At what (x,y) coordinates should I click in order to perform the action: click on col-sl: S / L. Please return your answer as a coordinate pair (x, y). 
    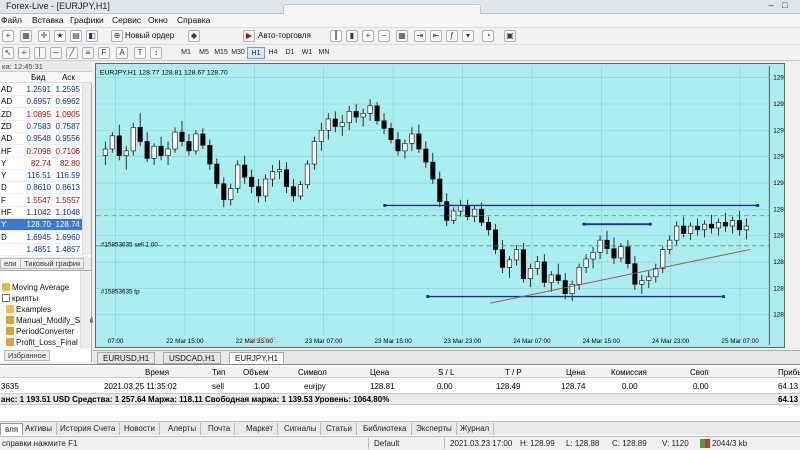
    Looking at the image, I should click on (446, 372).